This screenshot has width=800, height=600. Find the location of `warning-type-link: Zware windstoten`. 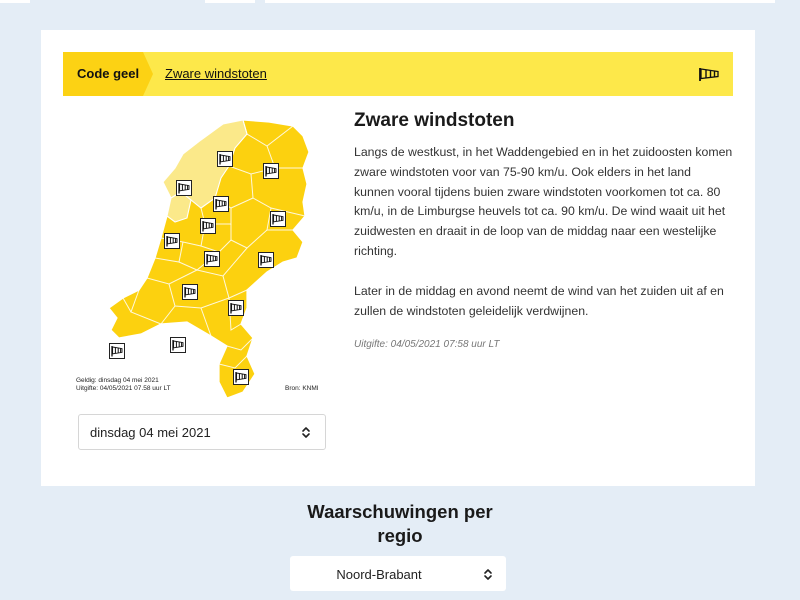

warning-type-link: Zware windstoten is located at coordinates (216, 73).